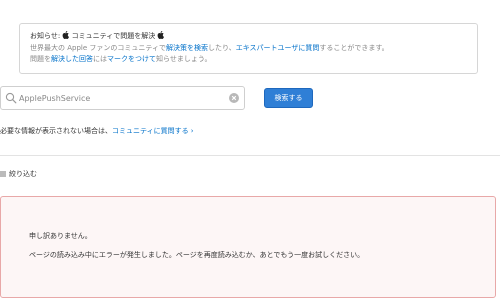  What do you see at coordinates (60, 236) in the screenshot?
I see `error-title: 申し訳ありません。` at bounding box center [60, 236].